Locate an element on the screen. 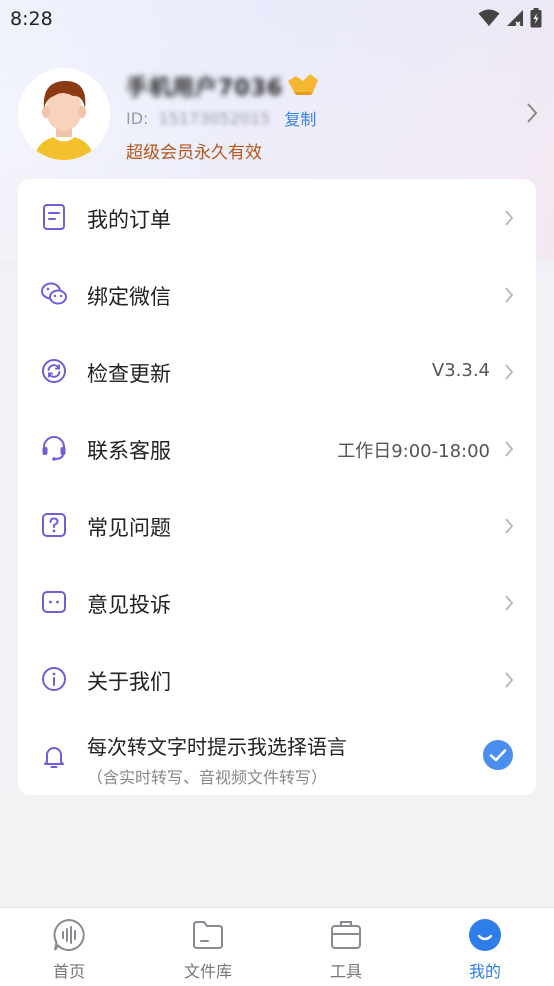  folder-icon is located at coordinates (208, 935).